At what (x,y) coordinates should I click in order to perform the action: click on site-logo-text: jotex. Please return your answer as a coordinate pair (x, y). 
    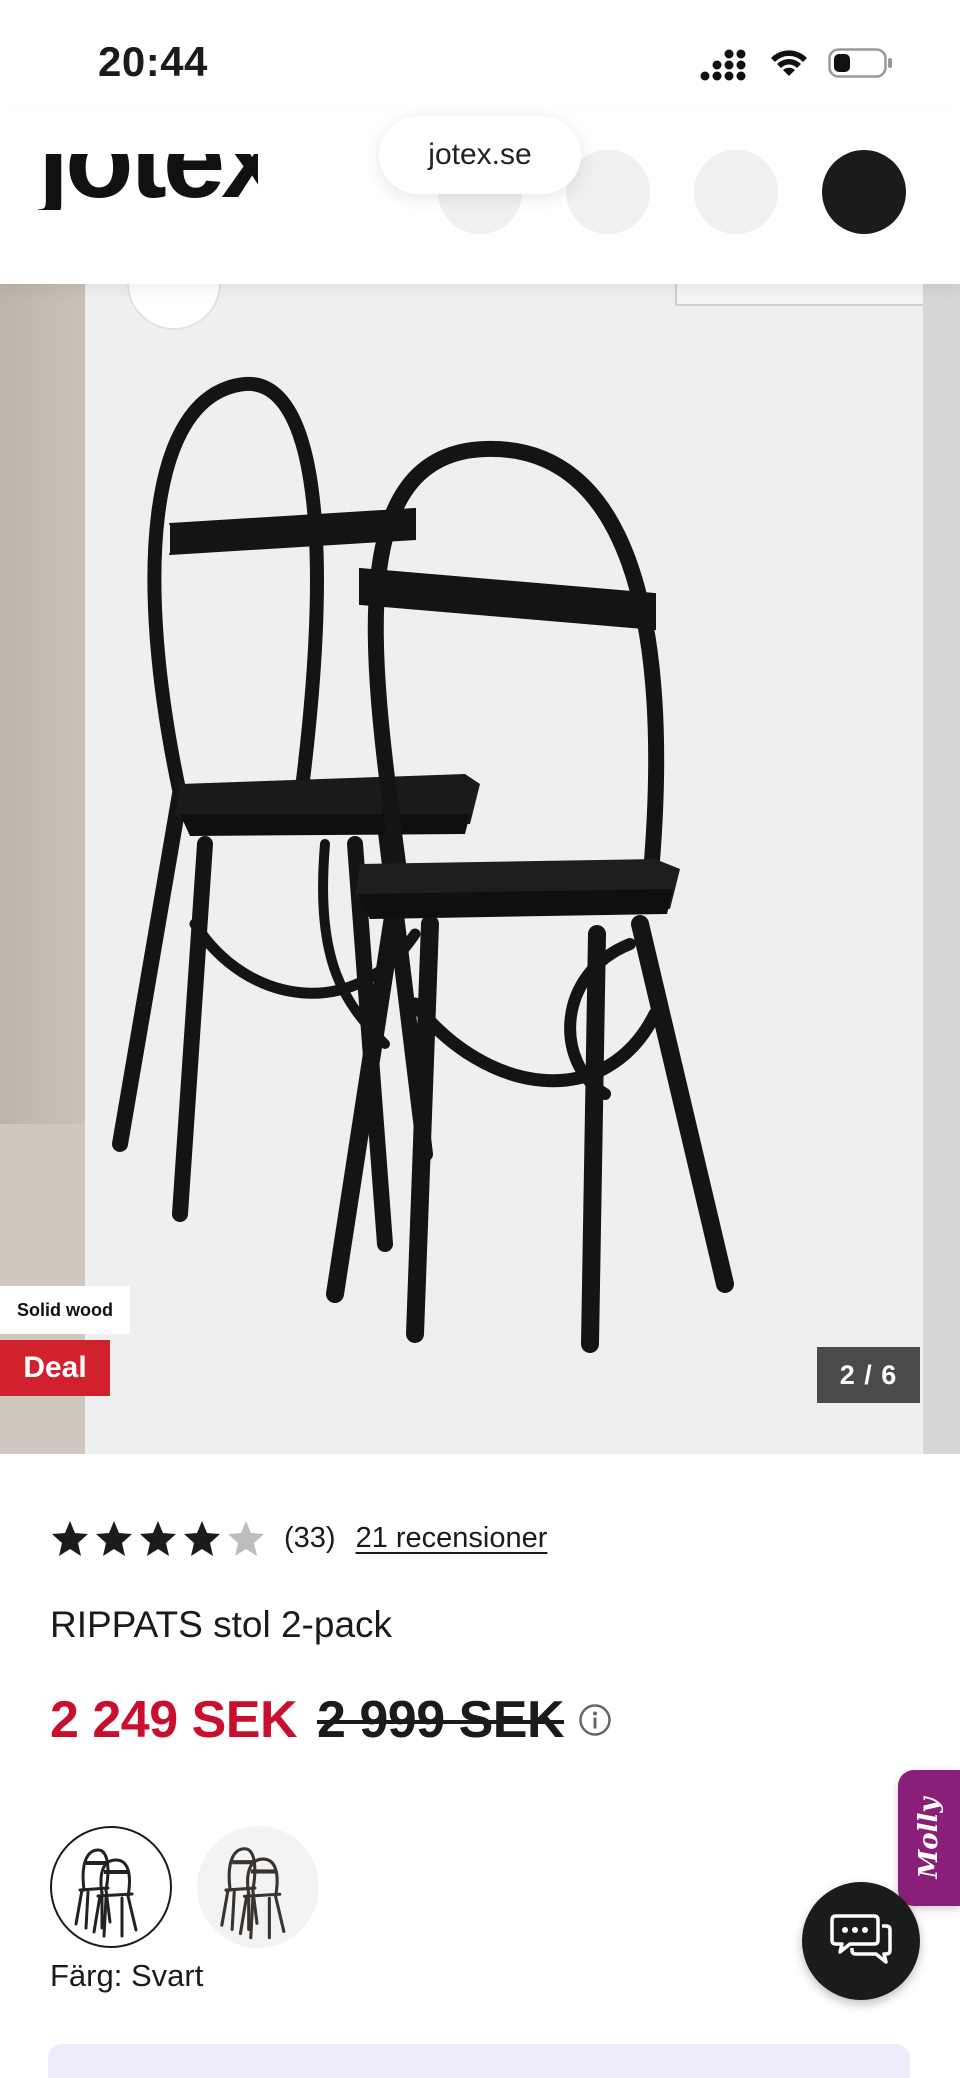
    Looking at the image, I should click on (148, 182).